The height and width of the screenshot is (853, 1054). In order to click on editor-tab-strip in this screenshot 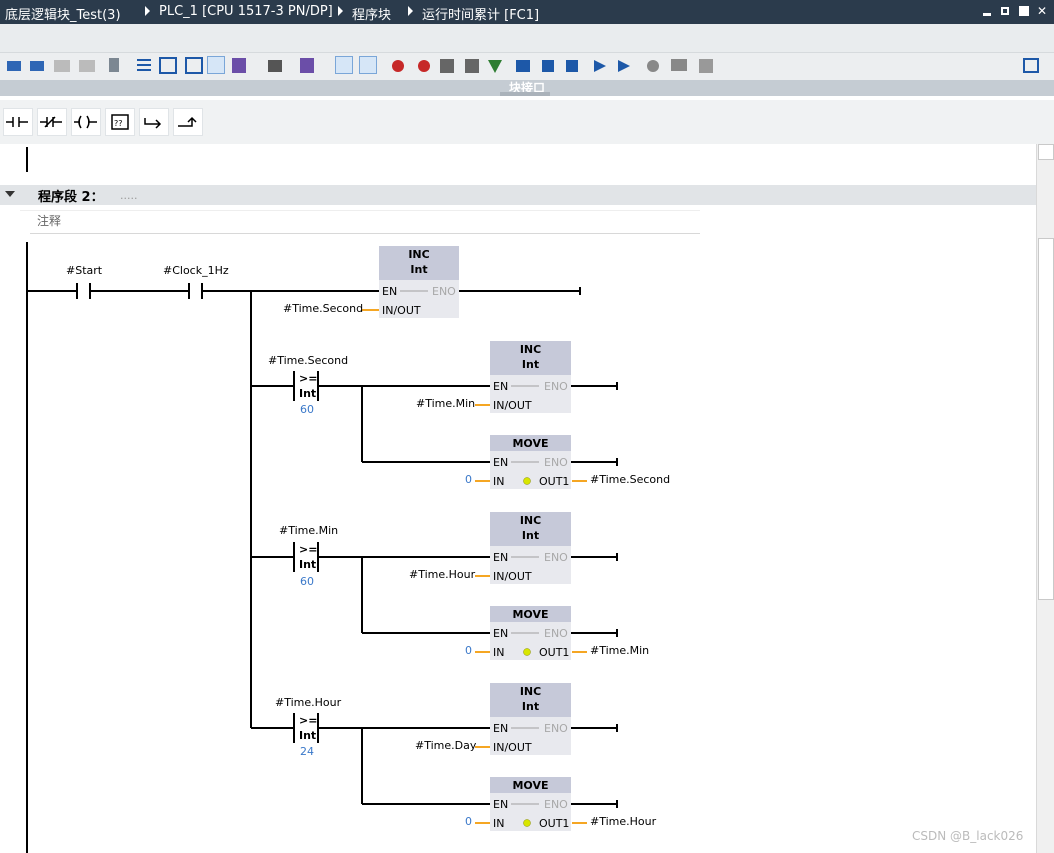, I will do `click(527, 38)`.